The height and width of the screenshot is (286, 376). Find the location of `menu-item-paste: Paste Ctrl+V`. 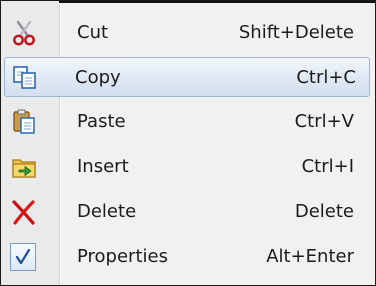

menu-item-paste: Paste Ctrl+V is located at coordinates (187, 122).